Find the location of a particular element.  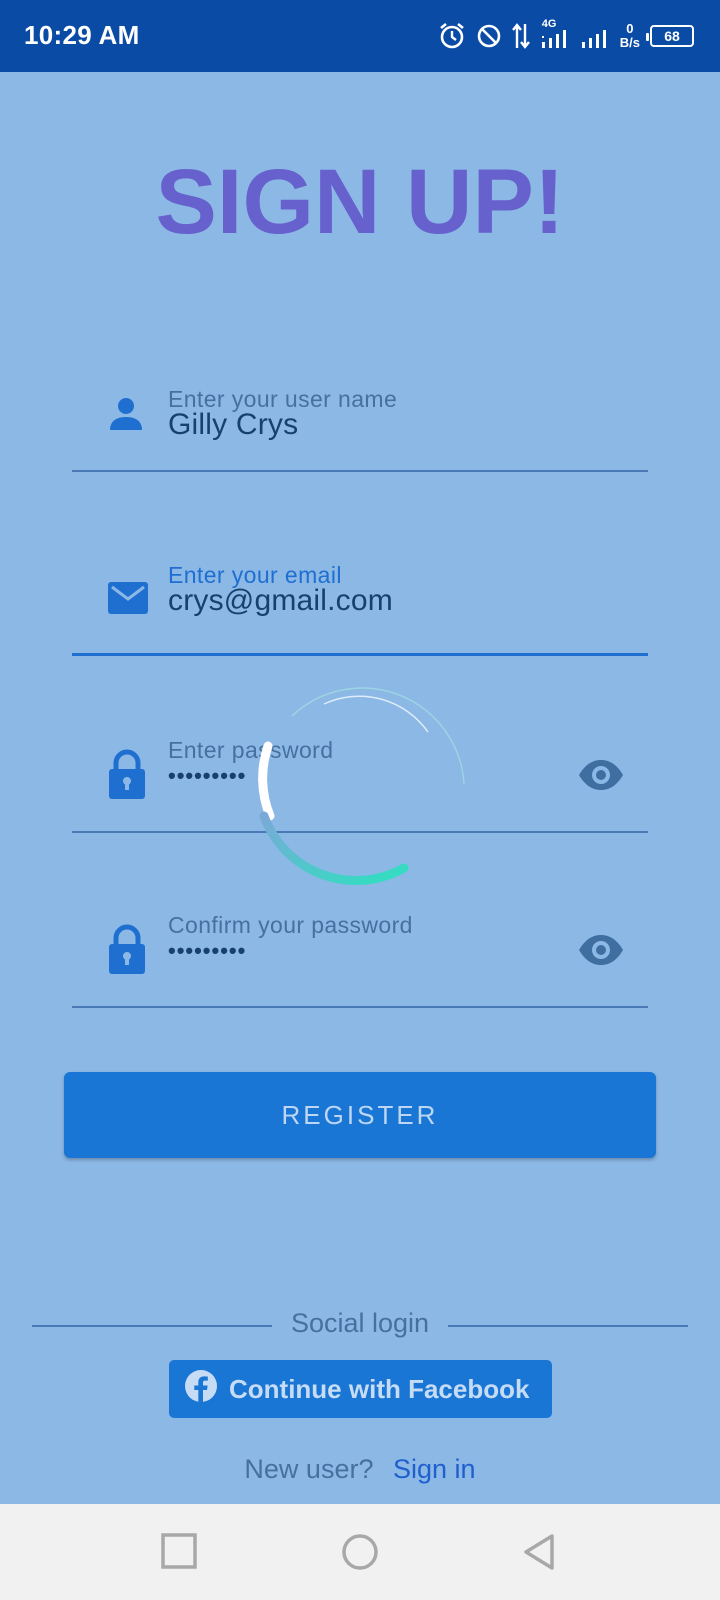

facebook-button-label: Continue with Facebook is located at coordinates (379, 1388).